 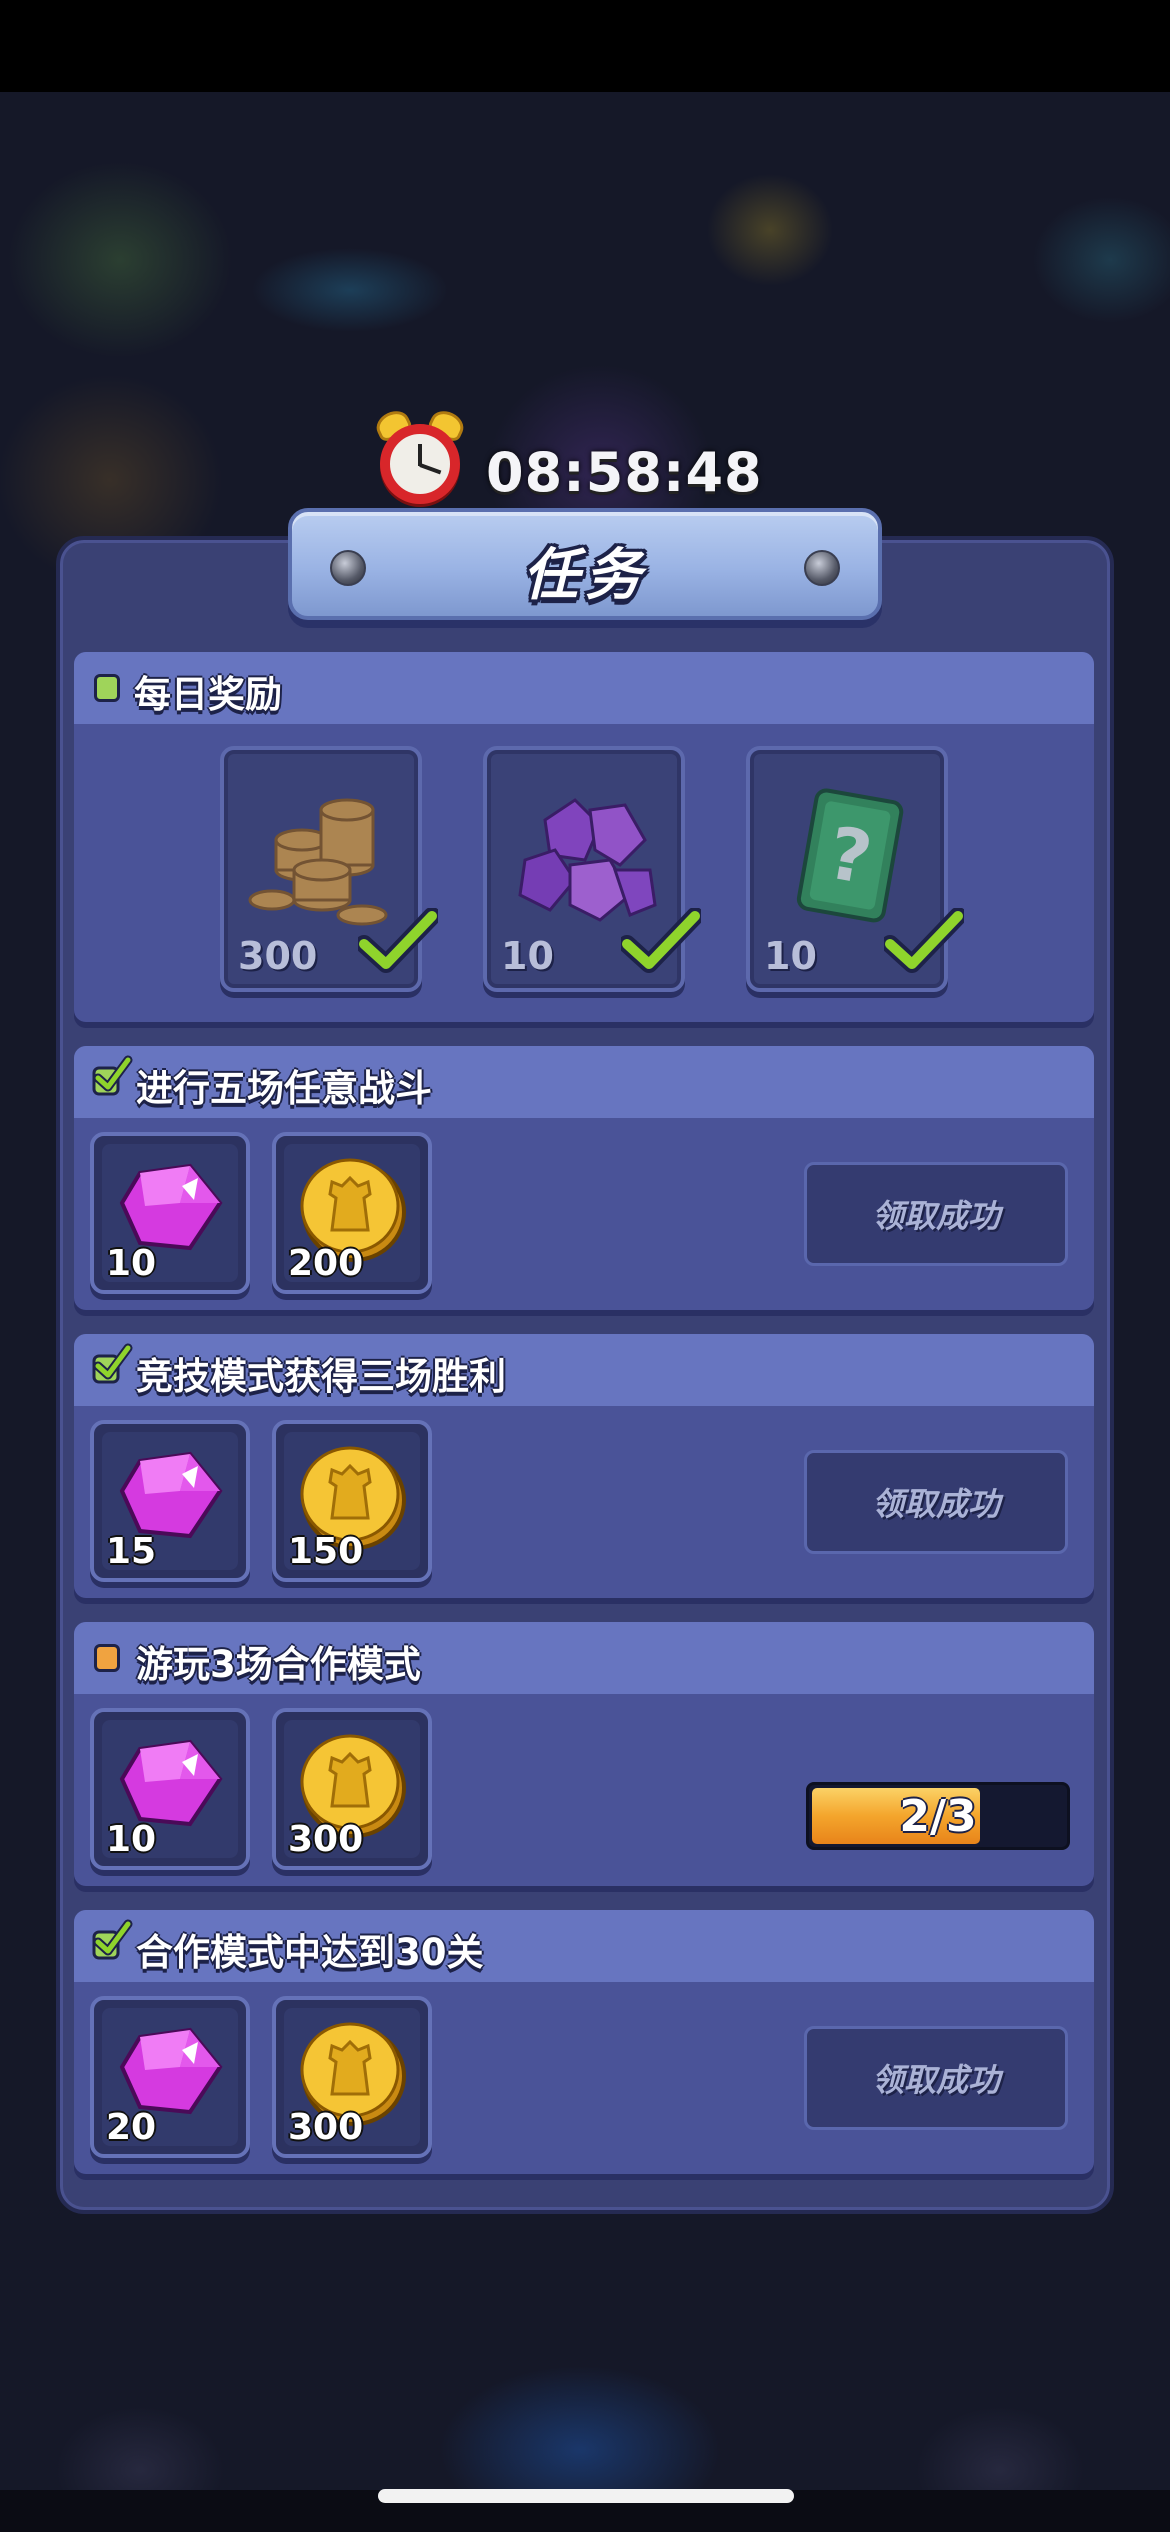 I want to click on reward-gem: 20, so click(x=170, y=2077).